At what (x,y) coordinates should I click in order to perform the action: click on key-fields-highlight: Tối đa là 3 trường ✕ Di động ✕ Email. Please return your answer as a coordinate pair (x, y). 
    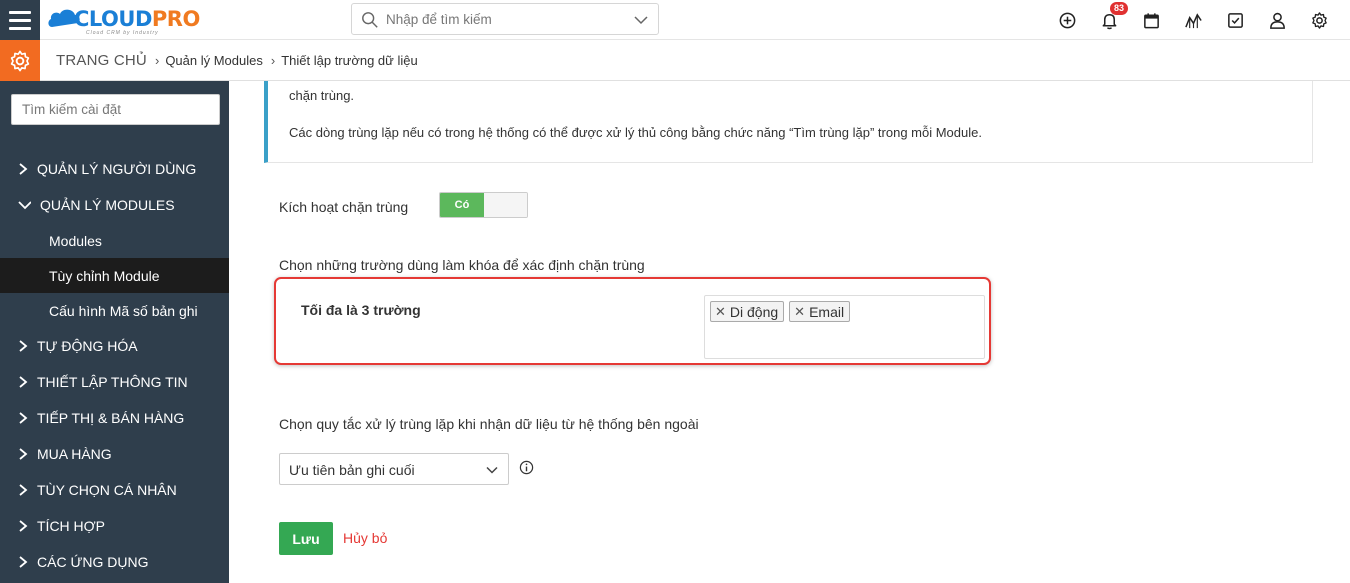
    Looking at the image, I should click on (632, 321).